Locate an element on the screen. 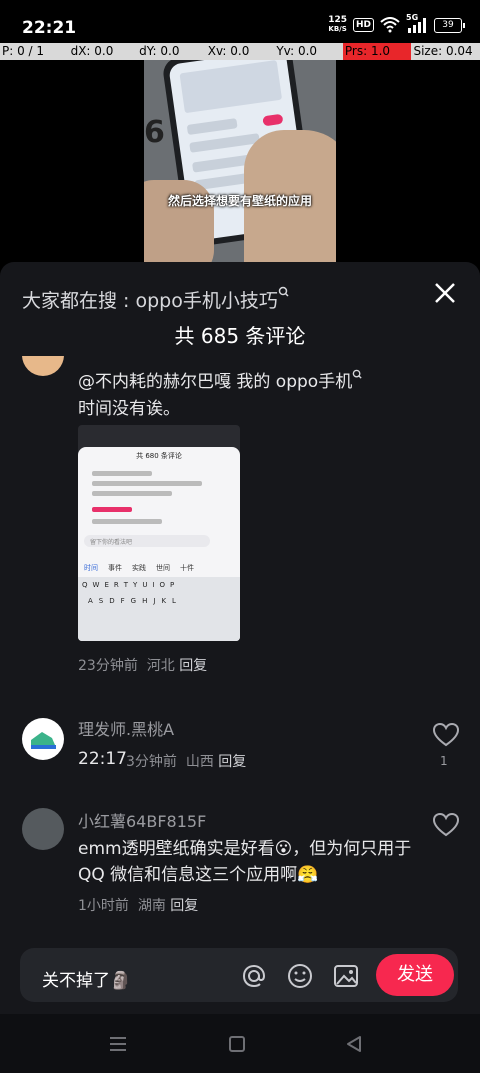  status-icons: 125 KB/S HD 5G 39 is located at coordinates (396, 23).